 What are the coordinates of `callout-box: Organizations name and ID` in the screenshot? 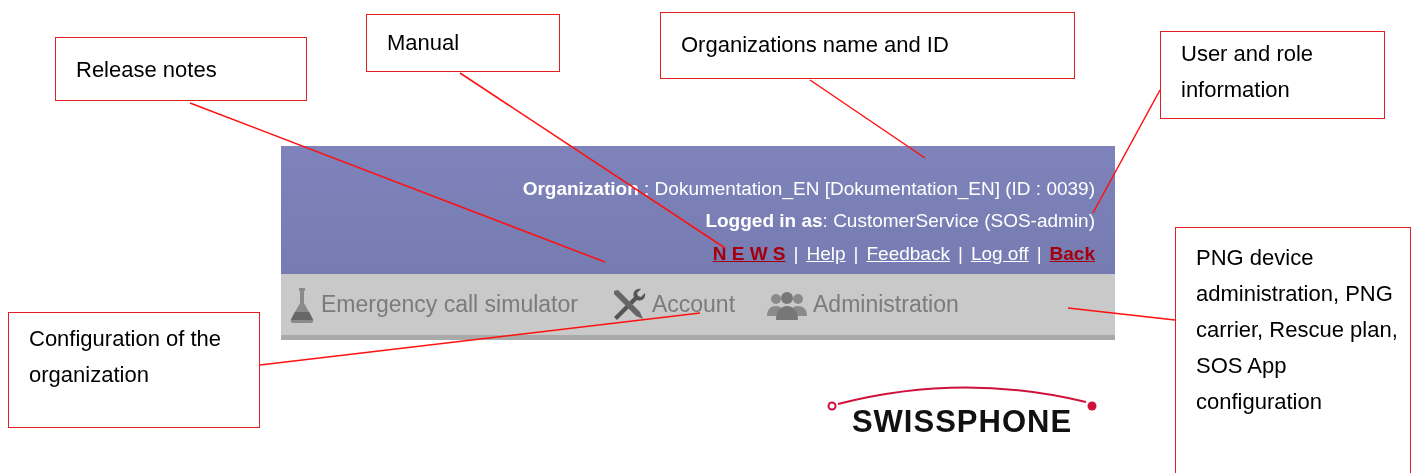 It's located at (867, 45).